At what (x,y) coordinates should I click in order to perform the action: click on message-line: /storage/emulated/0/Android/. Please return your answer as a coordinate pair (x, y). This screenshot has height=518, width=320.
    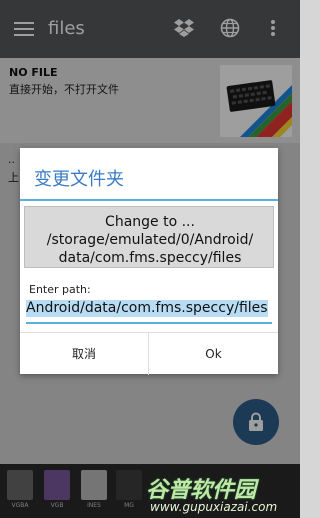
    Looking at the image, I should click on (150, 240).